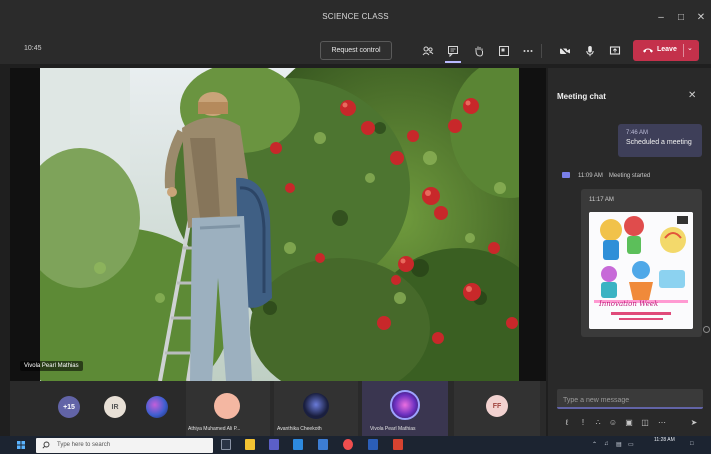  I want to click on chevron-down-icon: ⌄, so click(690, 48).